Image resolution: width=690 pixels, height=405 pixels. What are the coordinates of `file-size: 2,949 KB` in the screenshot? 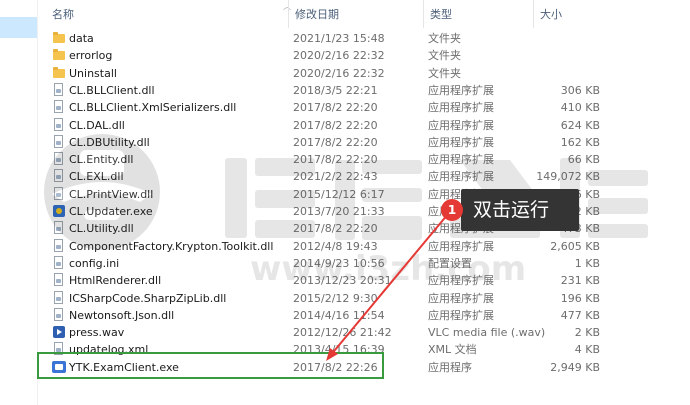 It's located at (575, 367).